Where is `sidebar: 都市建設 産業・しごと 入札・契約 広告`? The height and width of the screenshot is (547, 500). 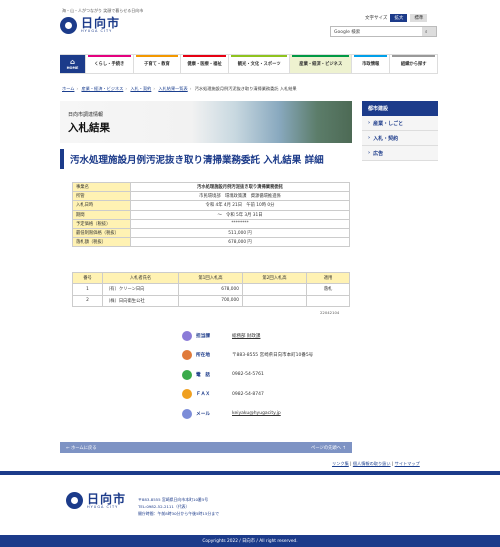 sidebar: 都市建設 産業・しごと 入札・契約 広告 is located at coordinates (400, 131).